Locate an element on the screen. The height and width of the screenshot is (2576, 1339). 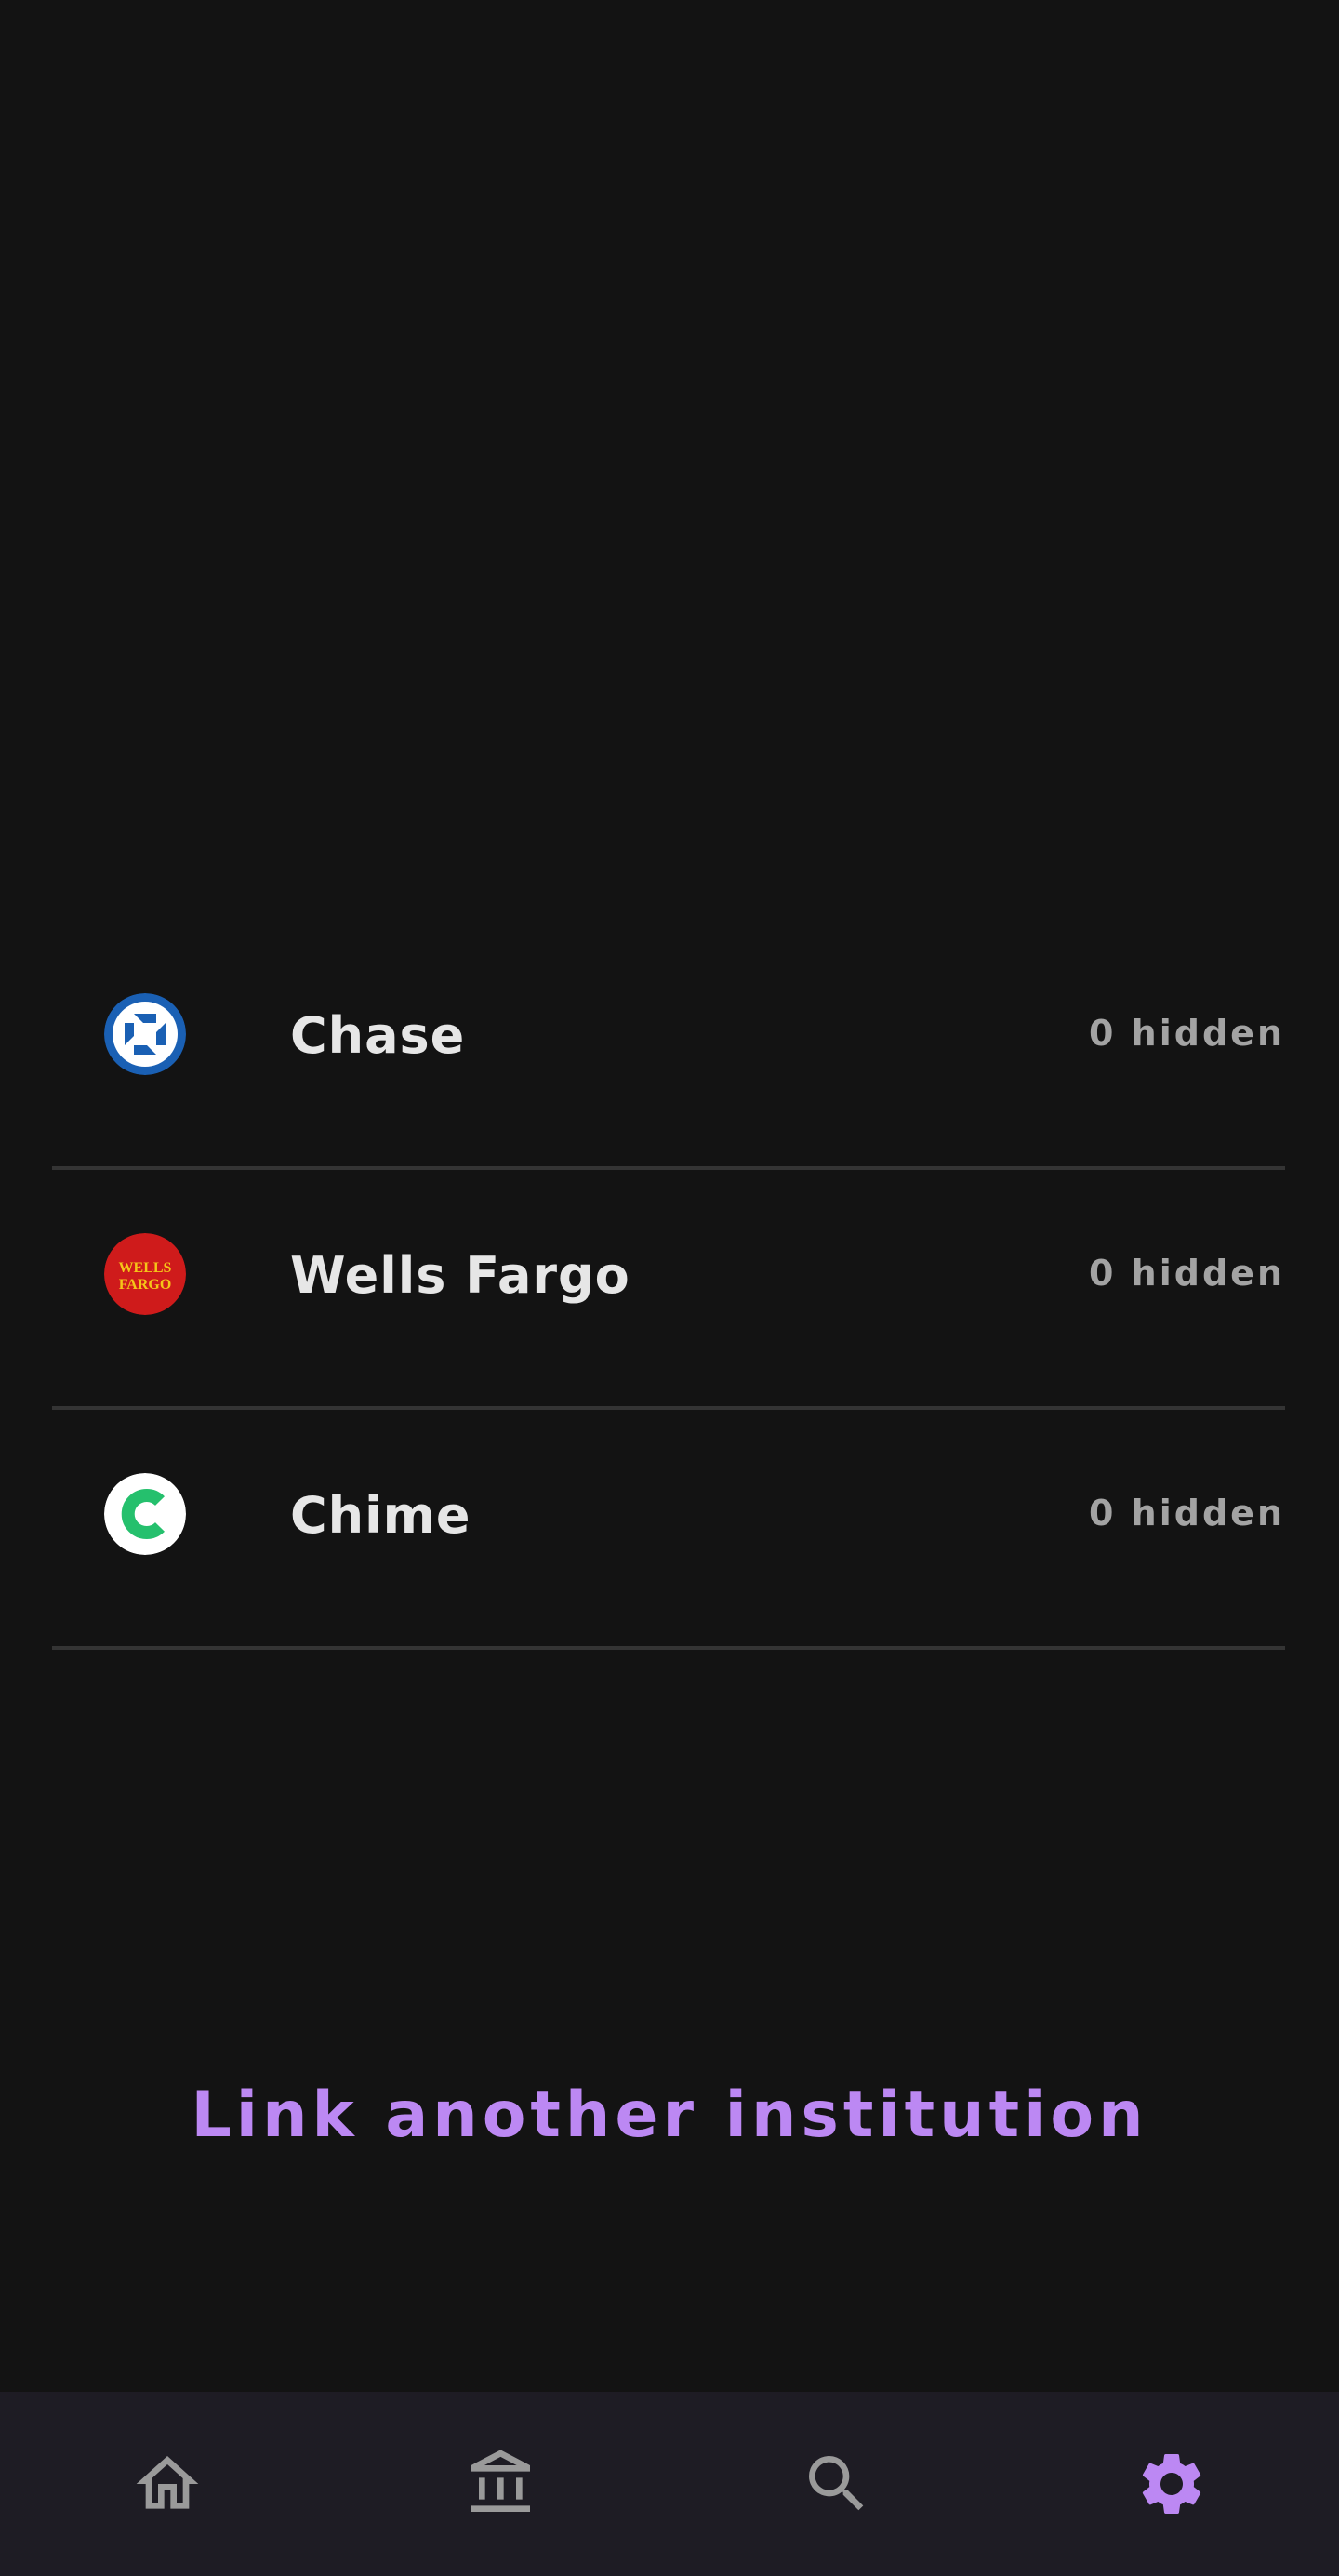
bottom-nav is located at coordinates (669, 2484).